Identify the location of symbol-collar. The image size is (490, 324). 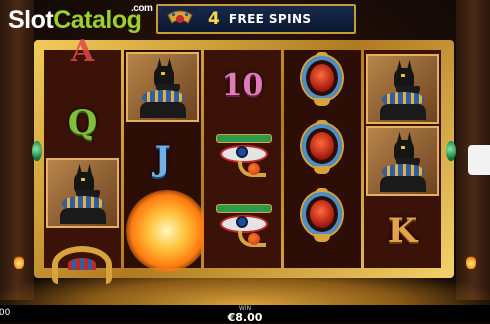
(82, 265).